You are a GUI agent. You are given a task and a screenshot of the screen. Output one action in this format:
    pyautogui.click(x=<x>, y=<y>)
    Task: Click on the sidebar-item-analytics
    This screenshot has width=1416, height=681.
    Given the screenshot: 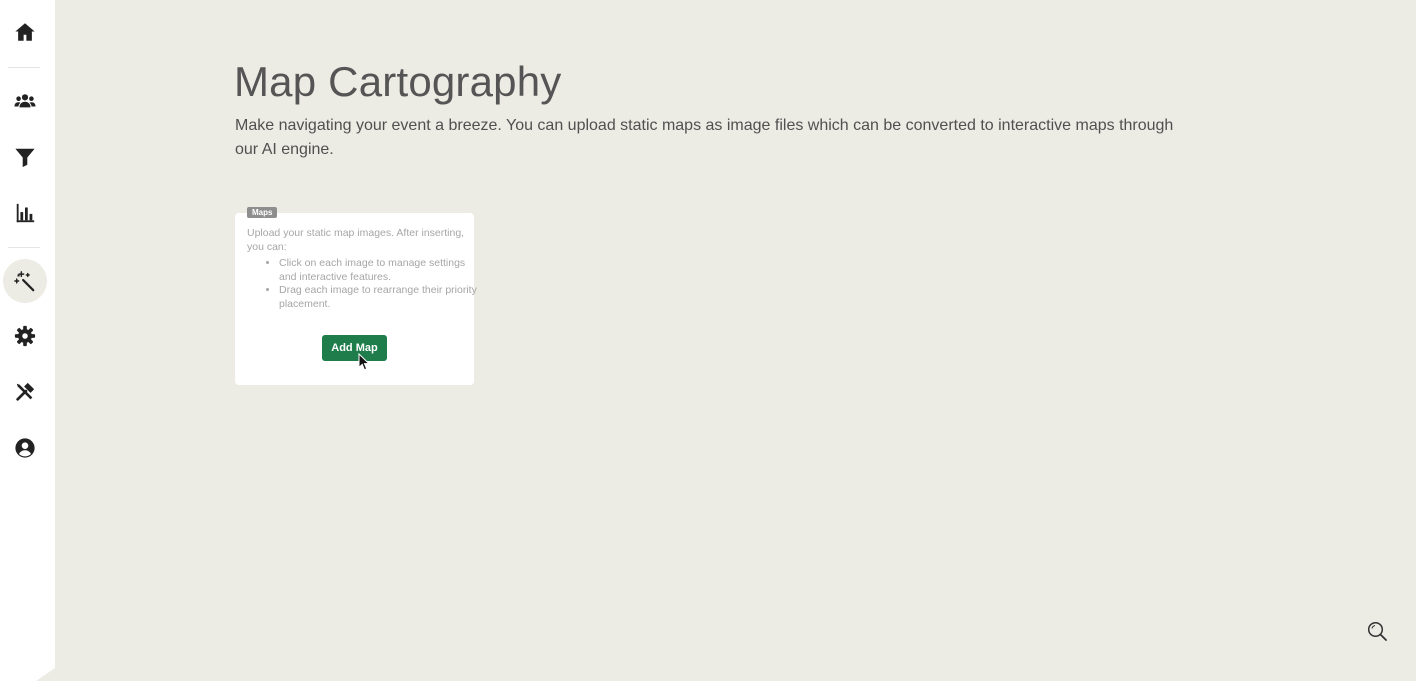 What is the action you would take?
    pyautogui.click(x=25, y=213)
    